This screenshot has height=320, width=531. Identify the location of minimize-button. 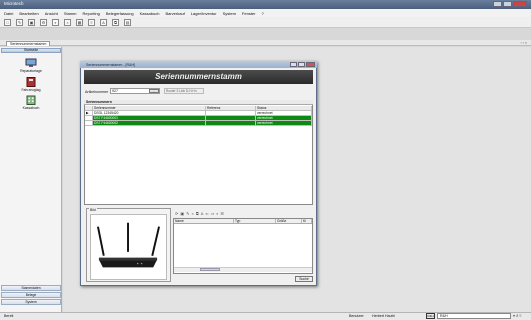
(497, 4).